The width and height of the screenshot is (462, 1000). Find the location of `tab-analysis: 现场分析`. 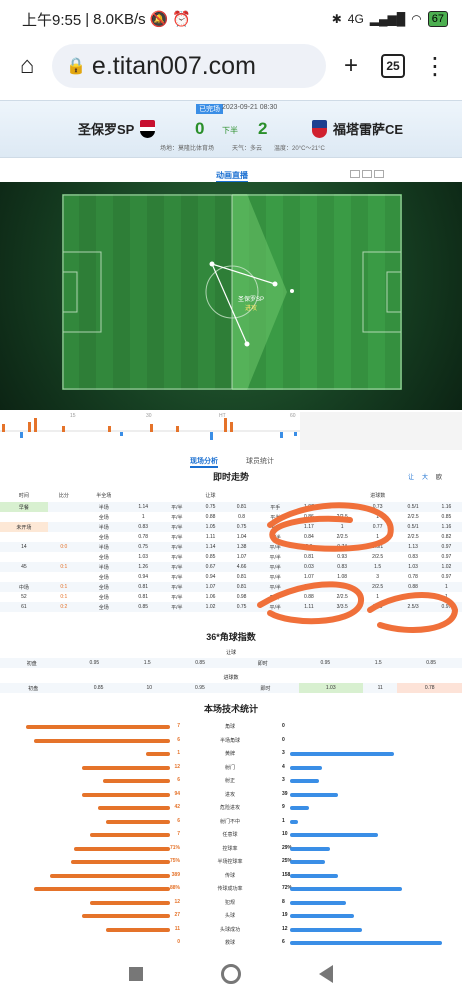

tab-analysis: 现场分析 is located at coordinates (204, 462).